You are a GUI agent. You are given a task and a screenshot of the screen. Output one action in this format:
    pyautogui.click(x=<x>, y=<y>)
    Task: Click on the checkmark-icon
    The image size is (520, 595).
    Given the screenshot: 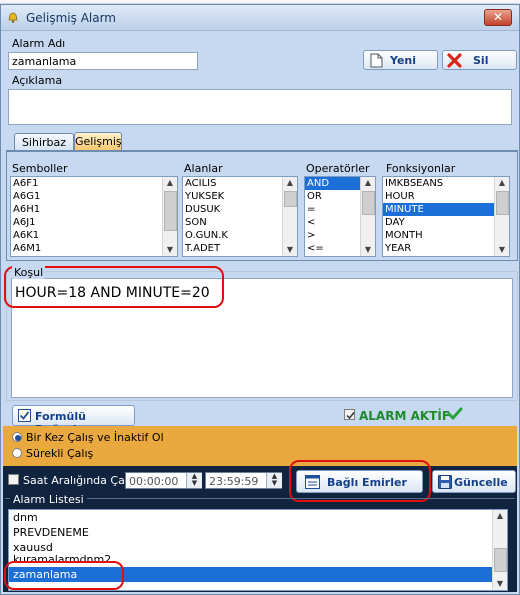 What is the action you would take?
    pyautogui.click(x=350, y=416)
    